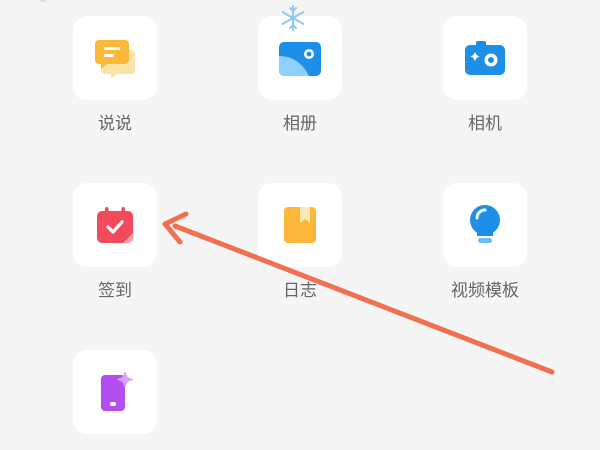 This screenshot has width=600, height=450. I want to click on lightbulb-icon, so click(485, 224).